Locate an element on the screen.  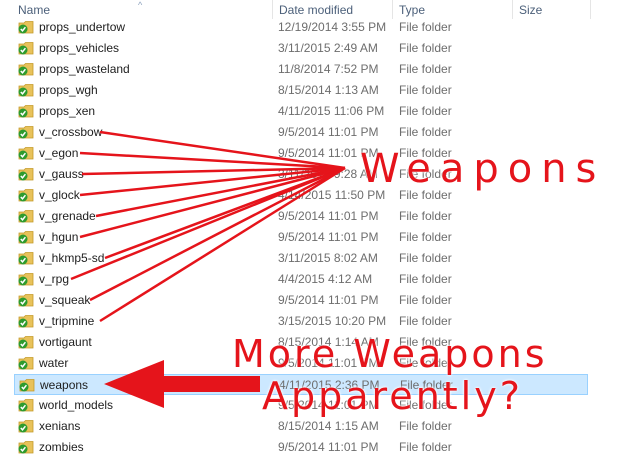
annotation-apparently: Apparently? is located at coordinates (392, 396).